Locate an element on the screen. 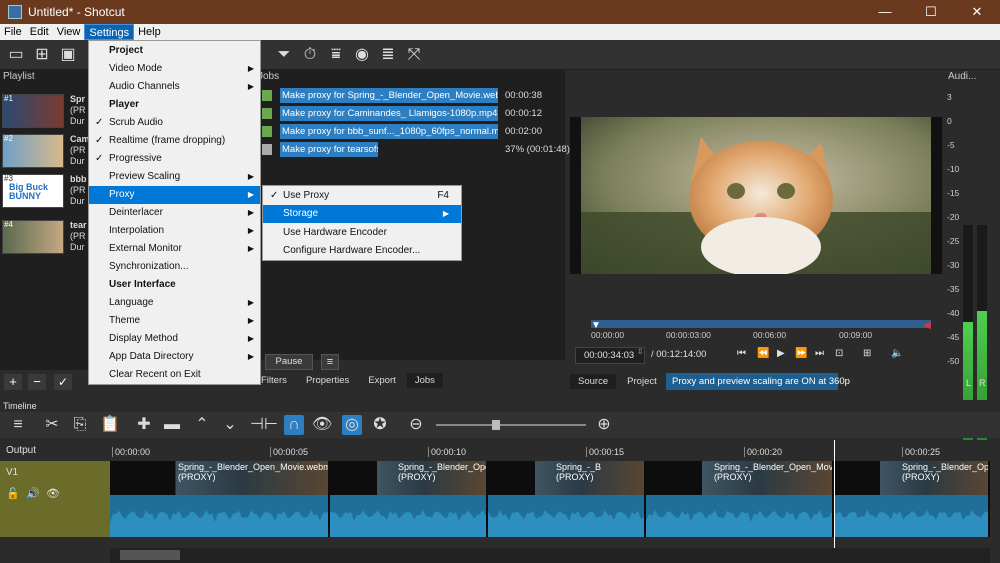  mute-icon: 🔊 is located at coordinates (33, 493).